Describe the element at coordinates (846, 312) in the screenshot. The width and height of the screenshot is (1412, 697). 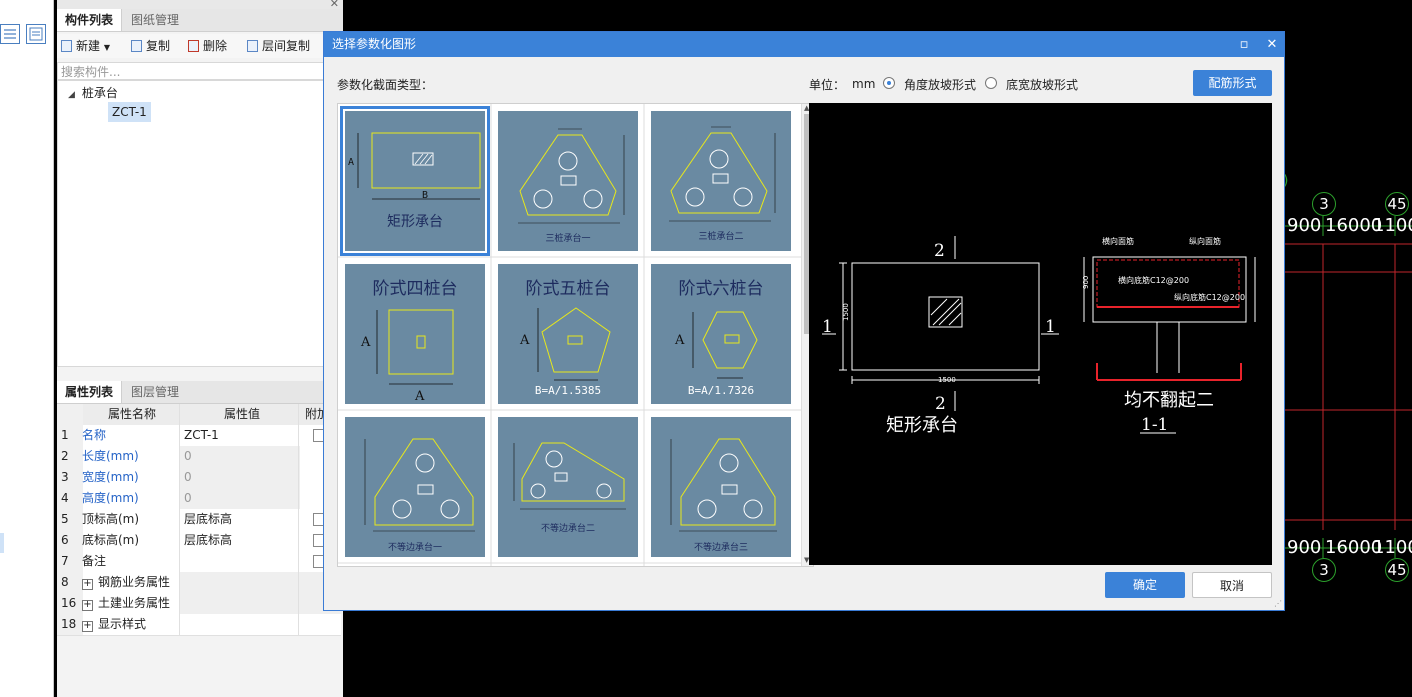
I see `dim-height: 1500` at that location.